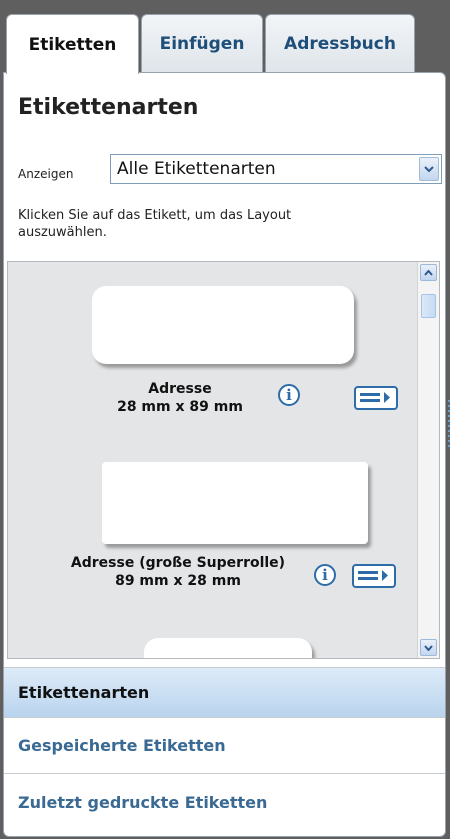 The width and height of the screenshot is (450, 839). What do you see at coordinates (180, 398) in the screenshot?
I see `label-item-adresse: Adresse 28 mm x 89 mm` at bounding box center [180, 398].